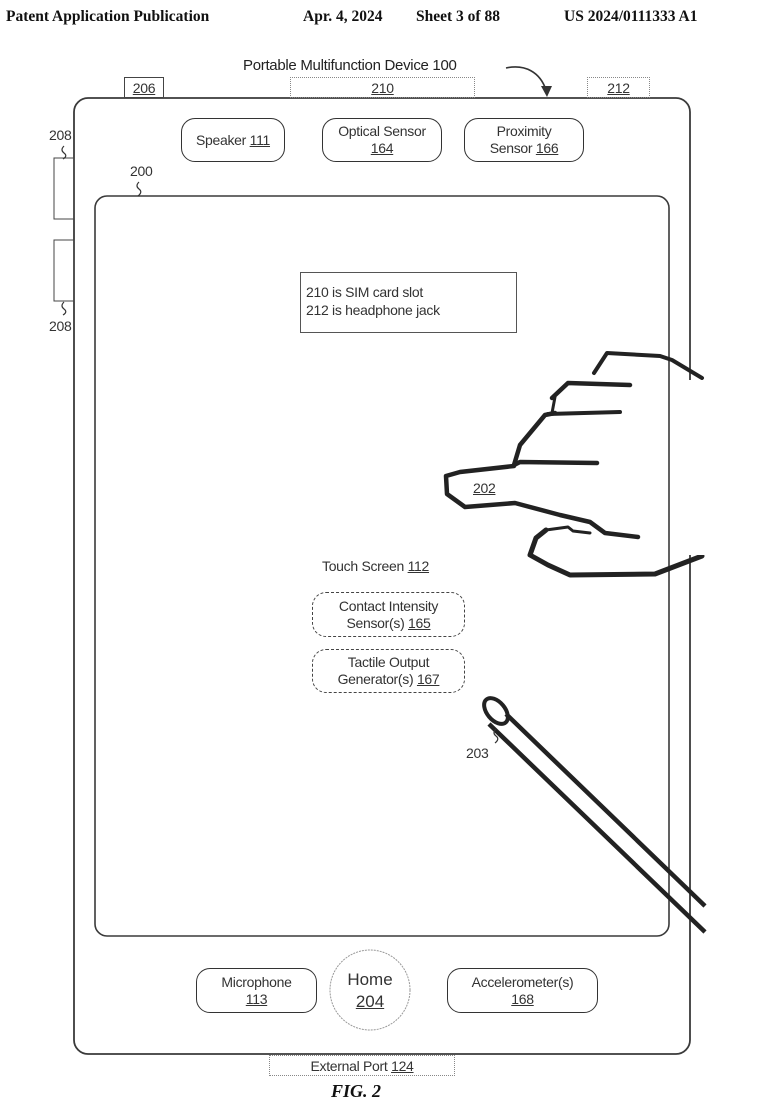 The image size is (761, 1108). I want to click on tactile-output-label: Tactile Output, so click(388, 662).